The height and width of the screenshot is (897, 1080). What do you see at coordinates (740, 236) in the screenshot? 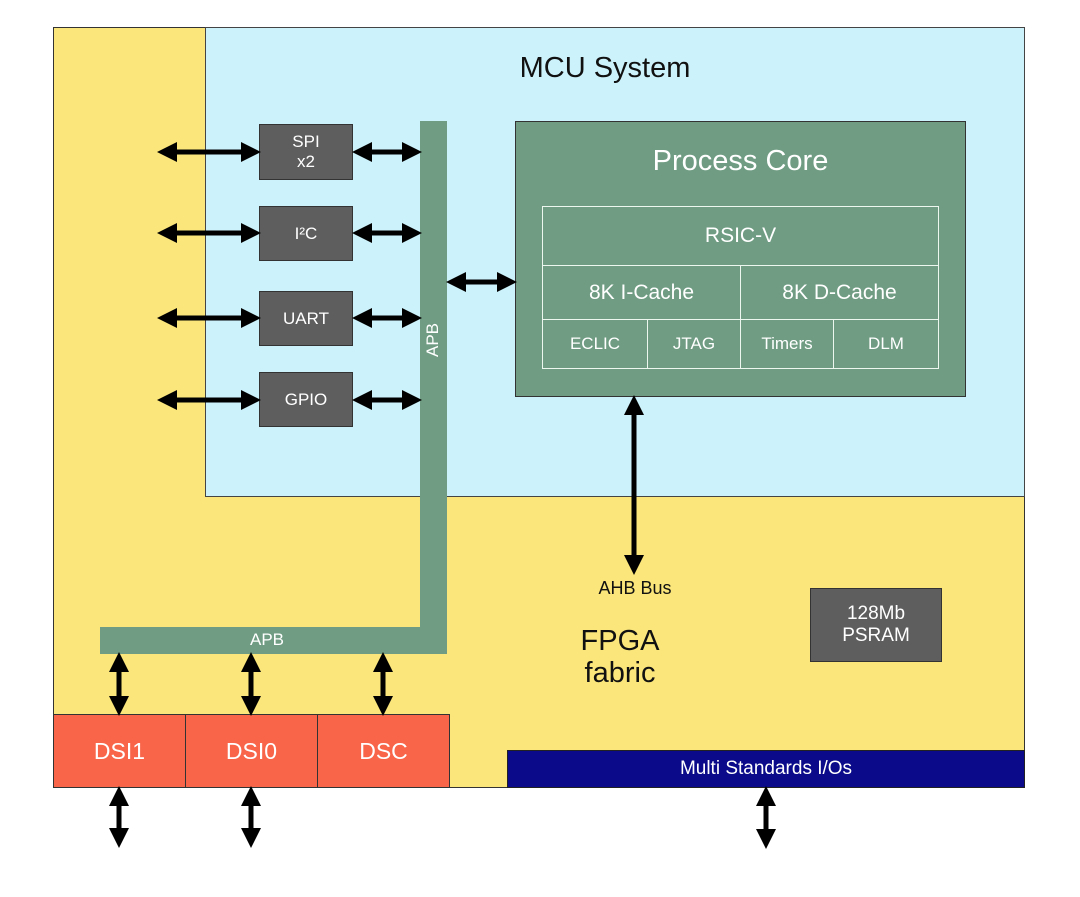
I see `riscv-cell: RSIC-V` at bounding box center [740, 236].